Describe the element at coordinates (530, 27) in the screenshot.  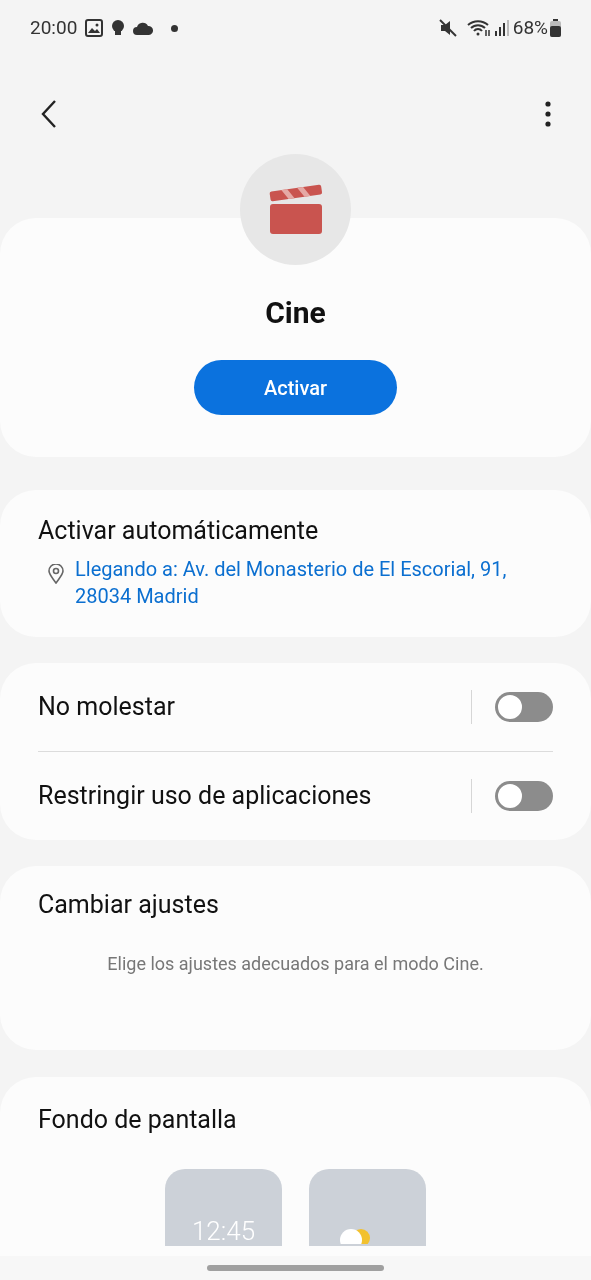
I see `battery-percent: 68%` at that location.